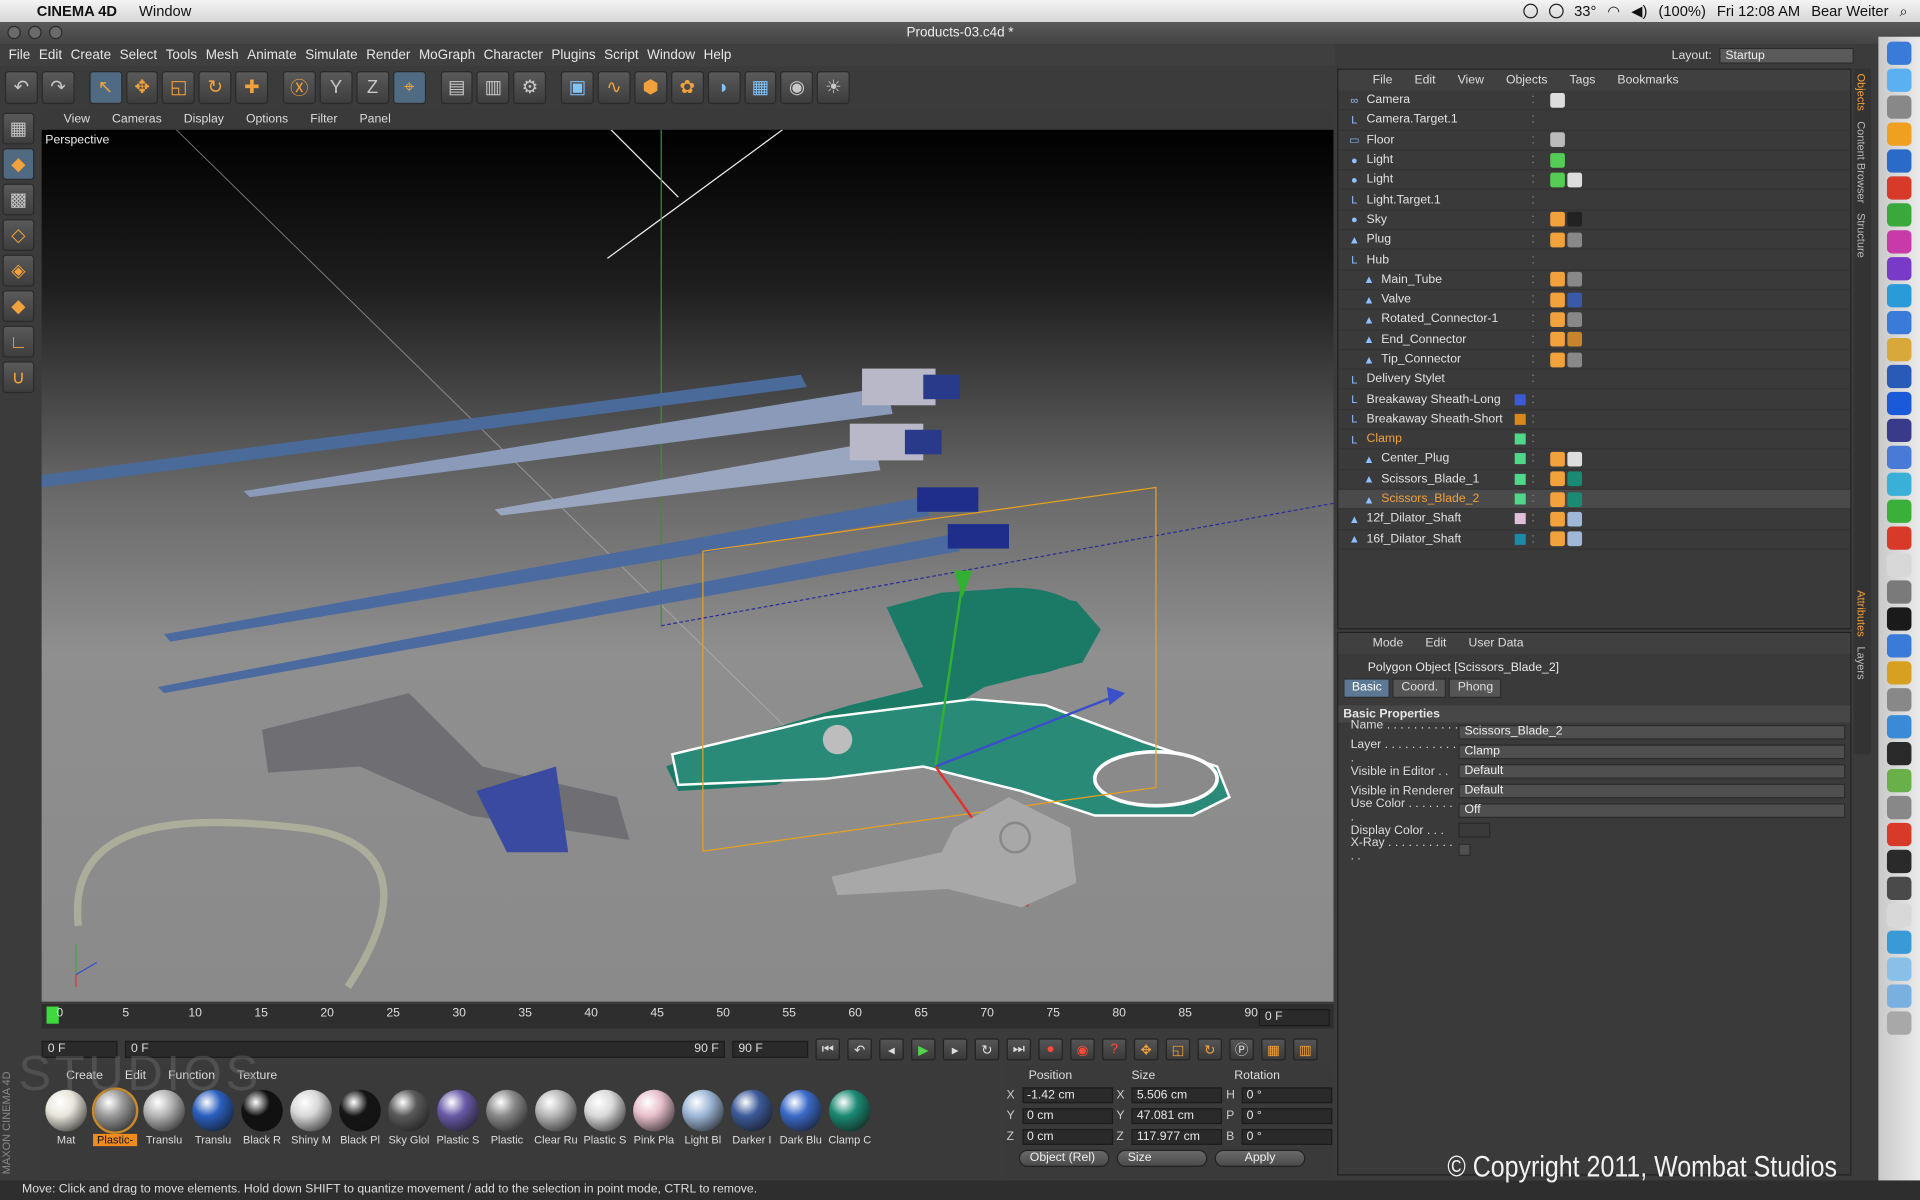 This screenshot has width=1920, height=1200. What do you see at coordinates (458, 1117) in the screenshot?
I see `material-swatch: Plastic S` at bounding box center [458, 1117].